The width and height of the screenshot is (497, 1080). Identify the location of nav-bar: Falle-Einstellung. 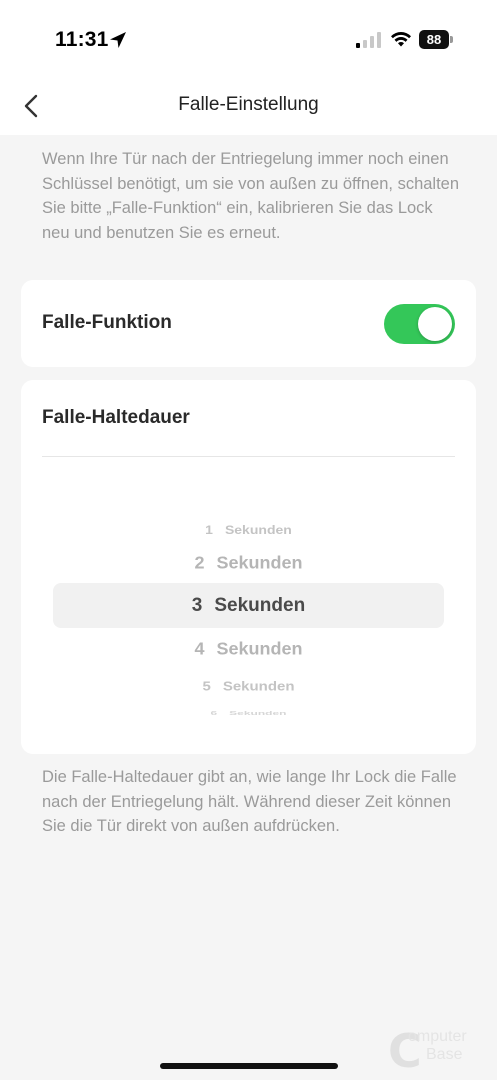
(248, 107).